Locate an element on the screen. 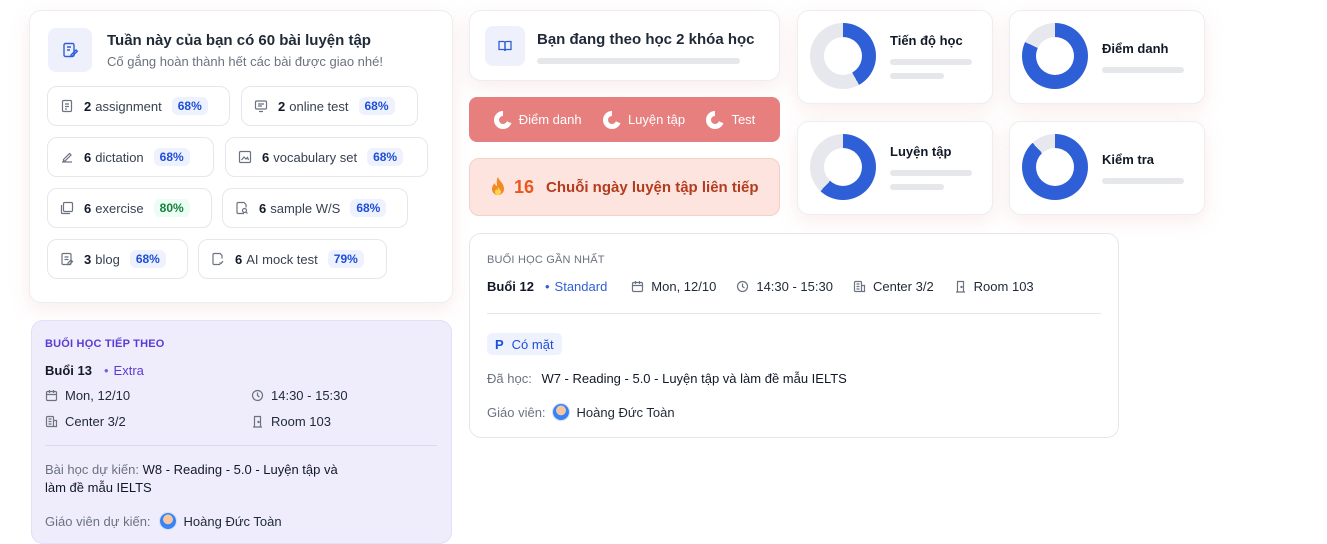 The height and width of the screenshot is (544, 1327). courses-card: Bạn đang theo học 2 khóa học is located at coordinates (624, 45).